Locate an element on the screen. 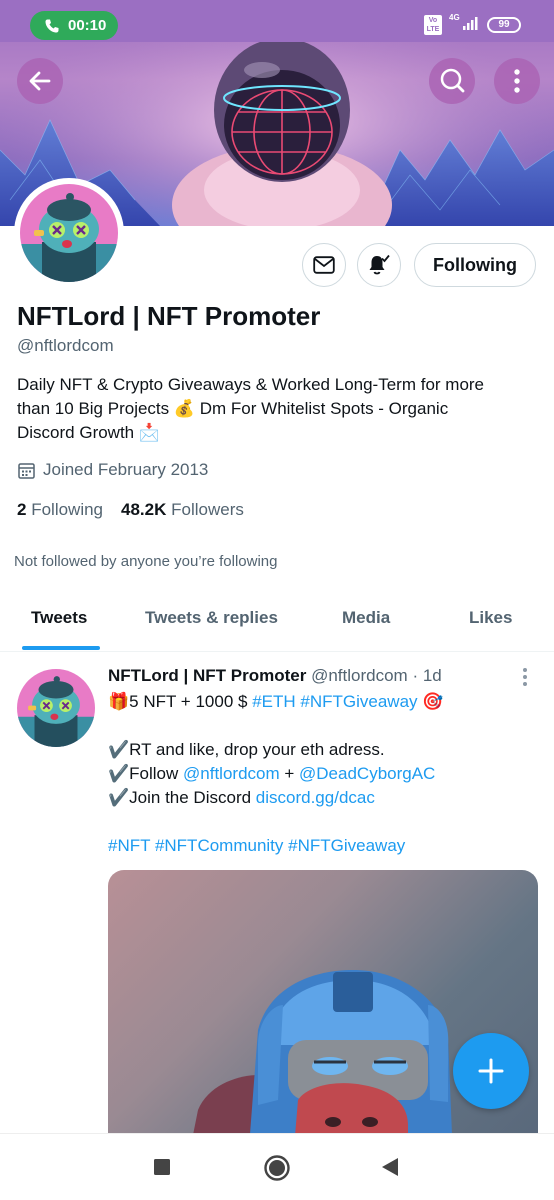 The height and width of the screenshot is (1200, 554). tweet-line: ✔️Join the Discord discord.gg/dcac is located at coordinates (323, 798).